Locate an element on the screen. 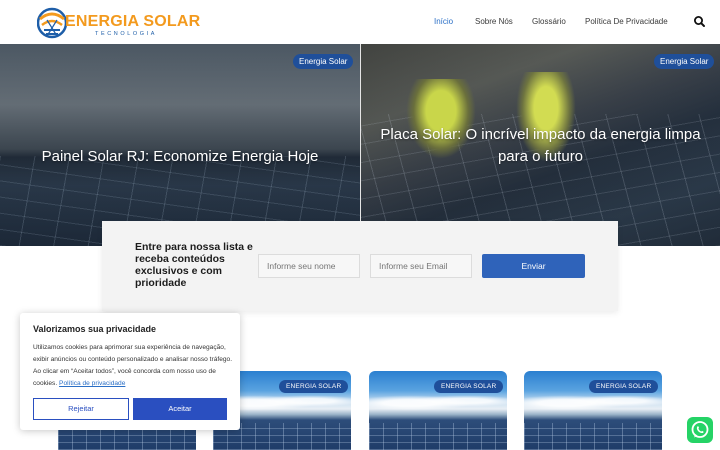  sun-logo-icon is located at coordinates (52, 23).